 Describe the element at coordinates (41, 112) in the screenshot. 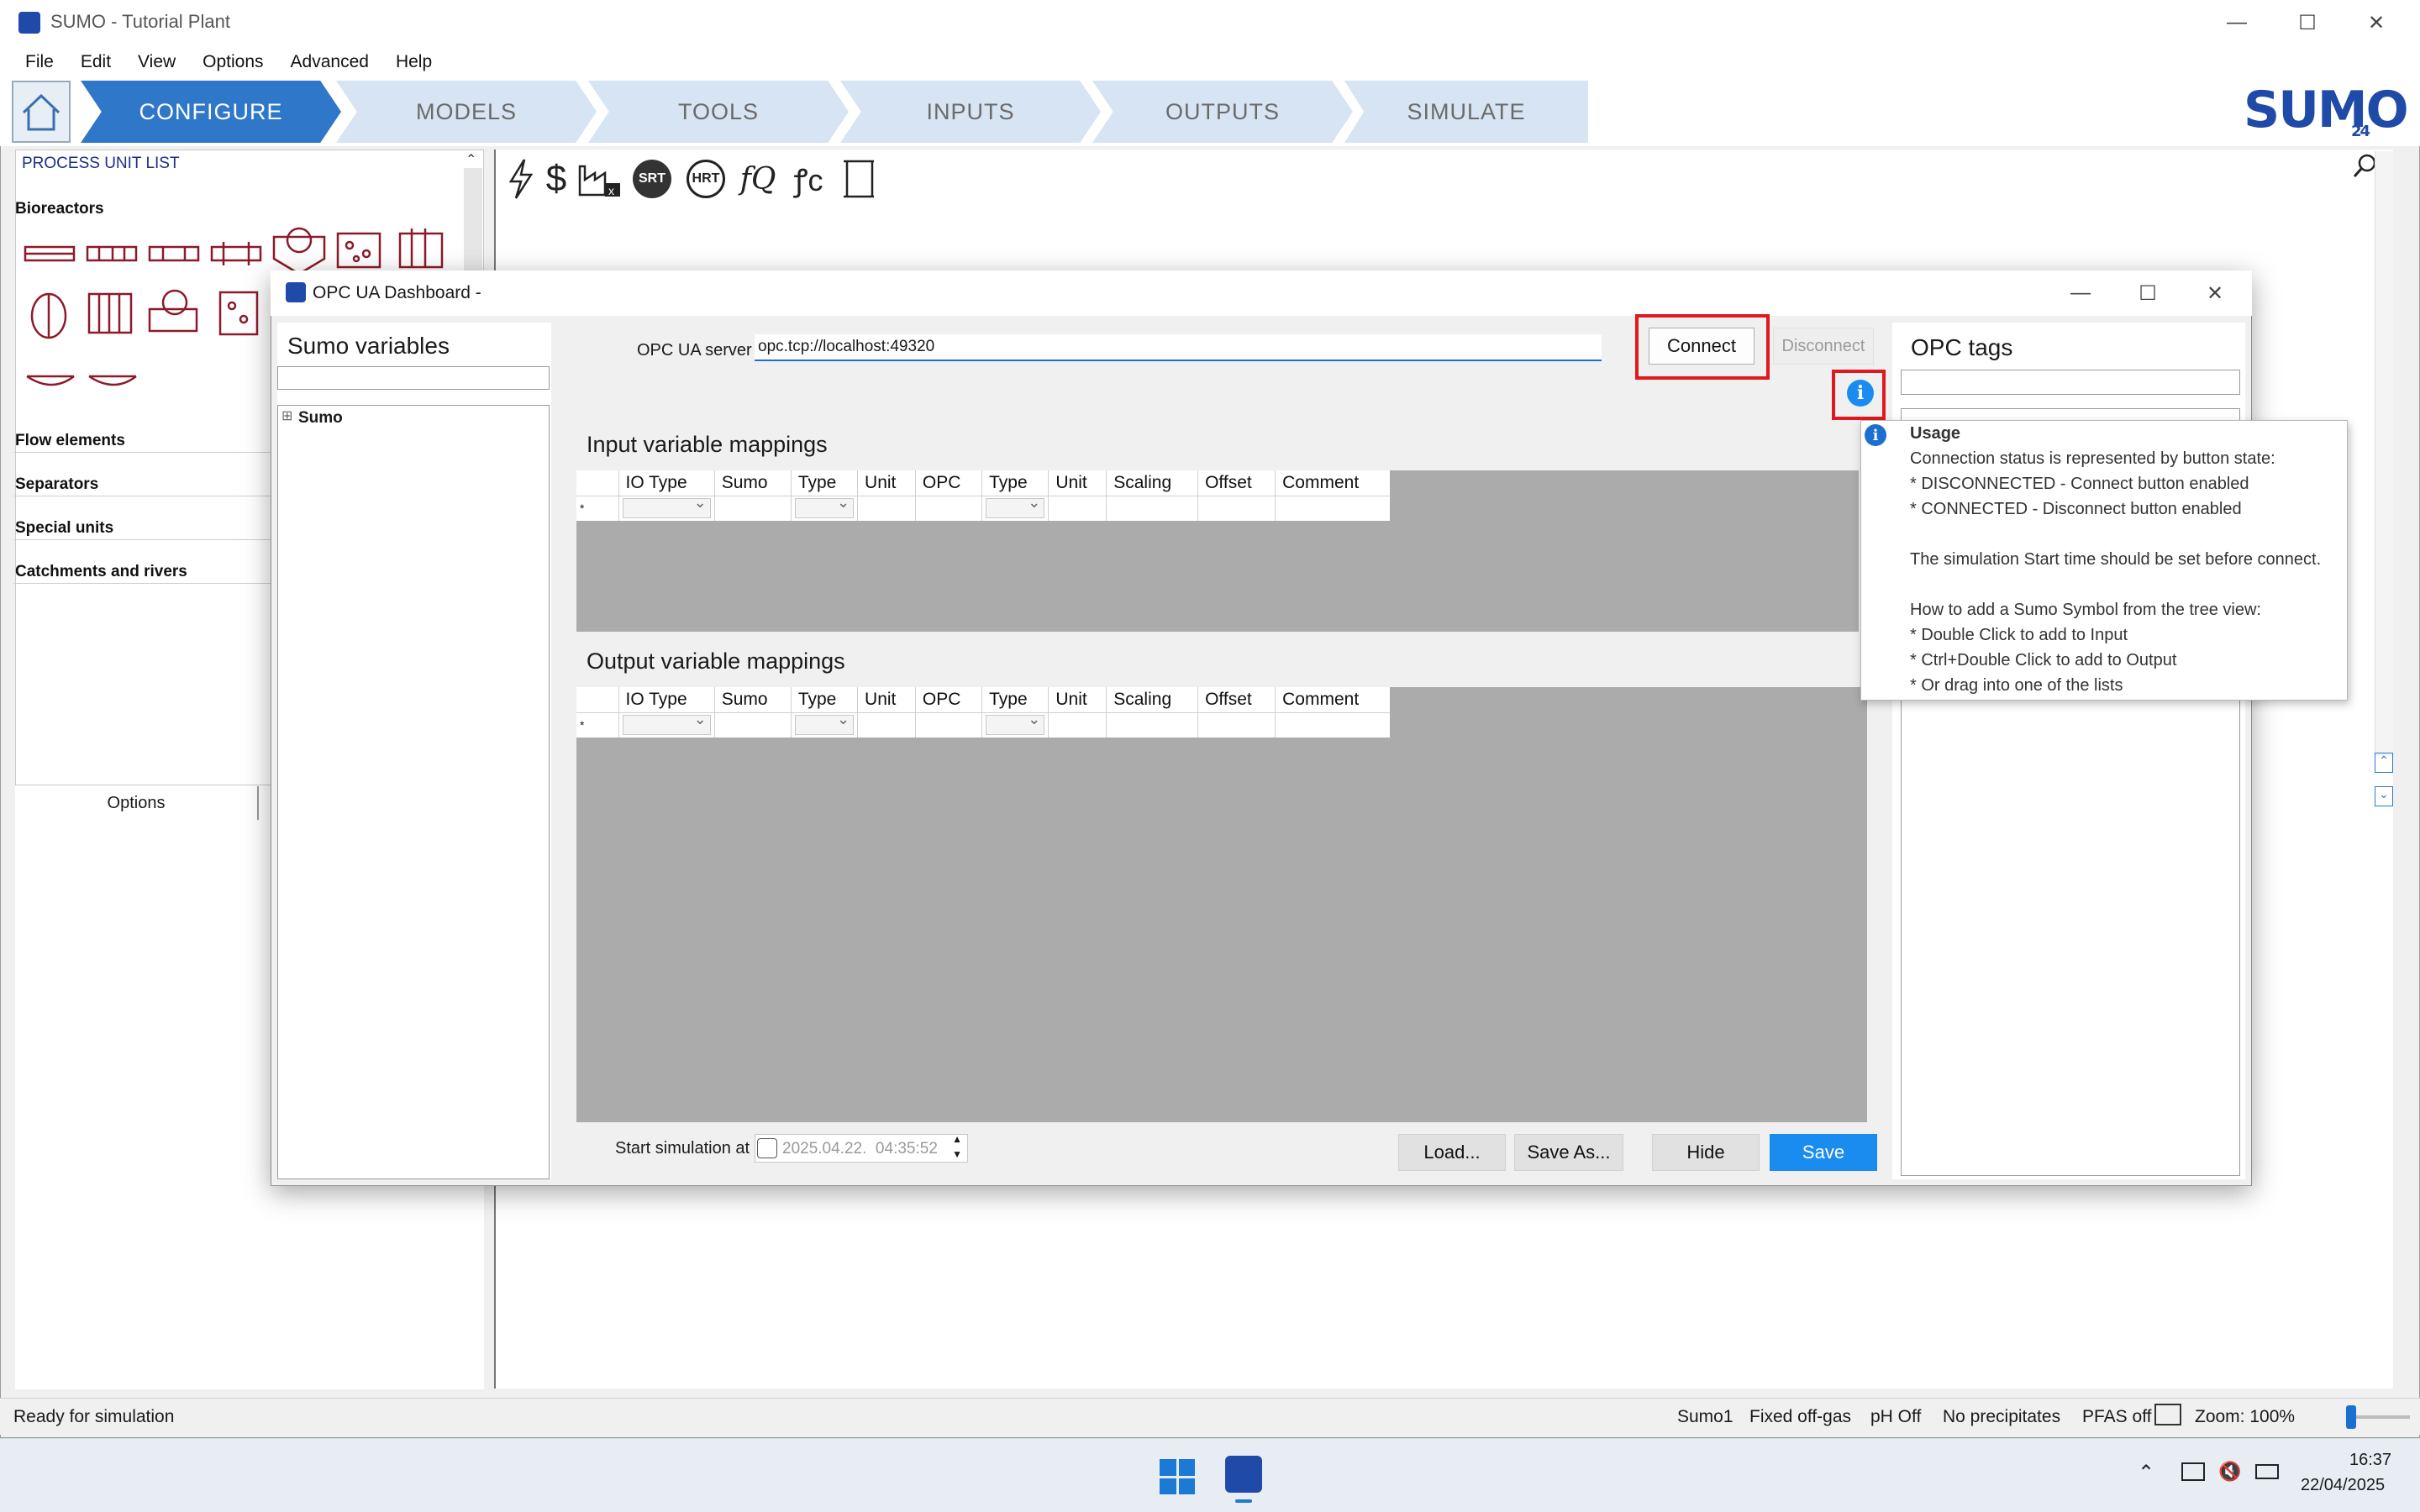

I see `home-button` at that location.